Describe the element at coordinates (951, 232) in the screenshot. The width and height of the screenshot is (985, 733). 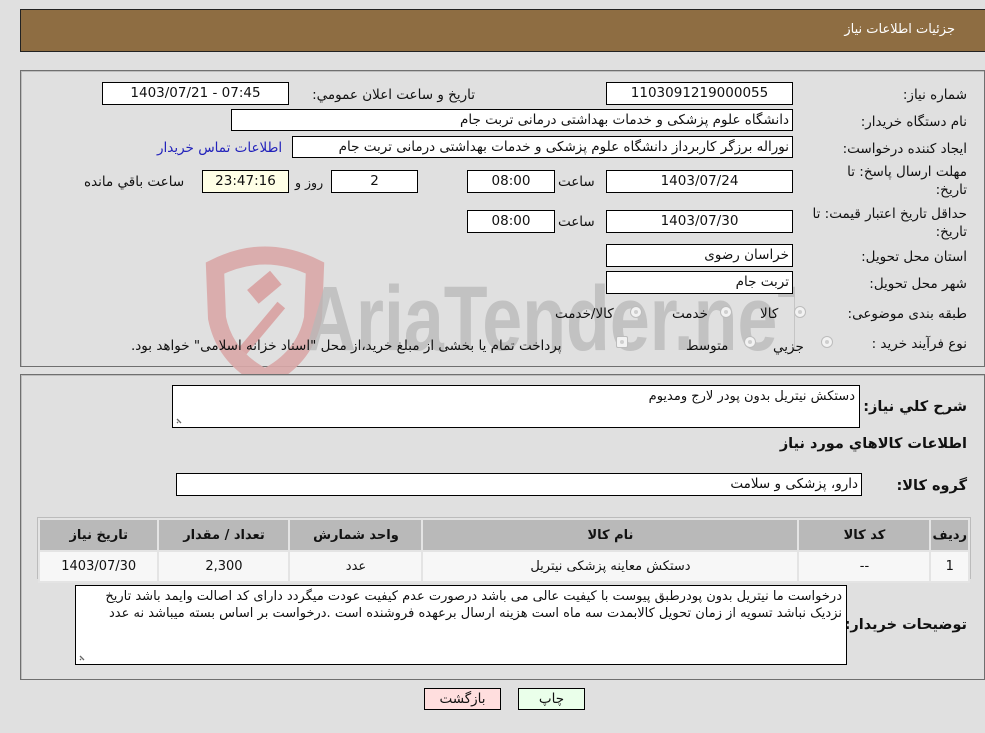
I see `price-validity-label-2: تاریخ:` at that location.